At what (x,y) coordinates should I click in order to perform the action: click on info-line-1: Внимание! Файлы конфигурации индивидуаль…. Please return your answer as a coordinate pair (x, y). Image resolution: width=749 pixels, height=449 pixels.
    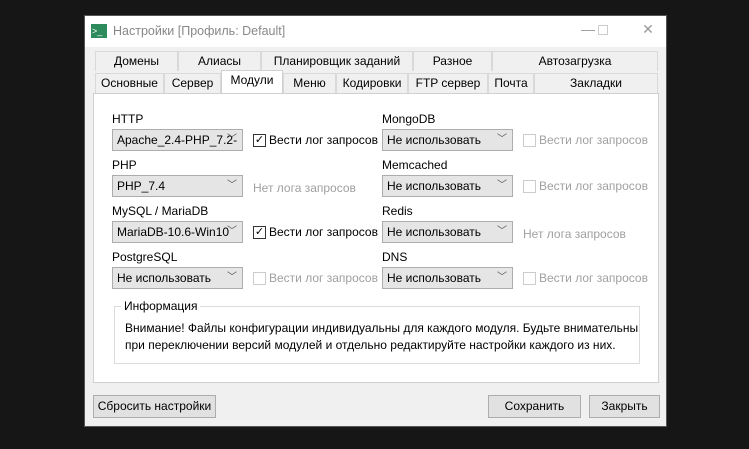
    Looking at the image, I should click on (382, 328).